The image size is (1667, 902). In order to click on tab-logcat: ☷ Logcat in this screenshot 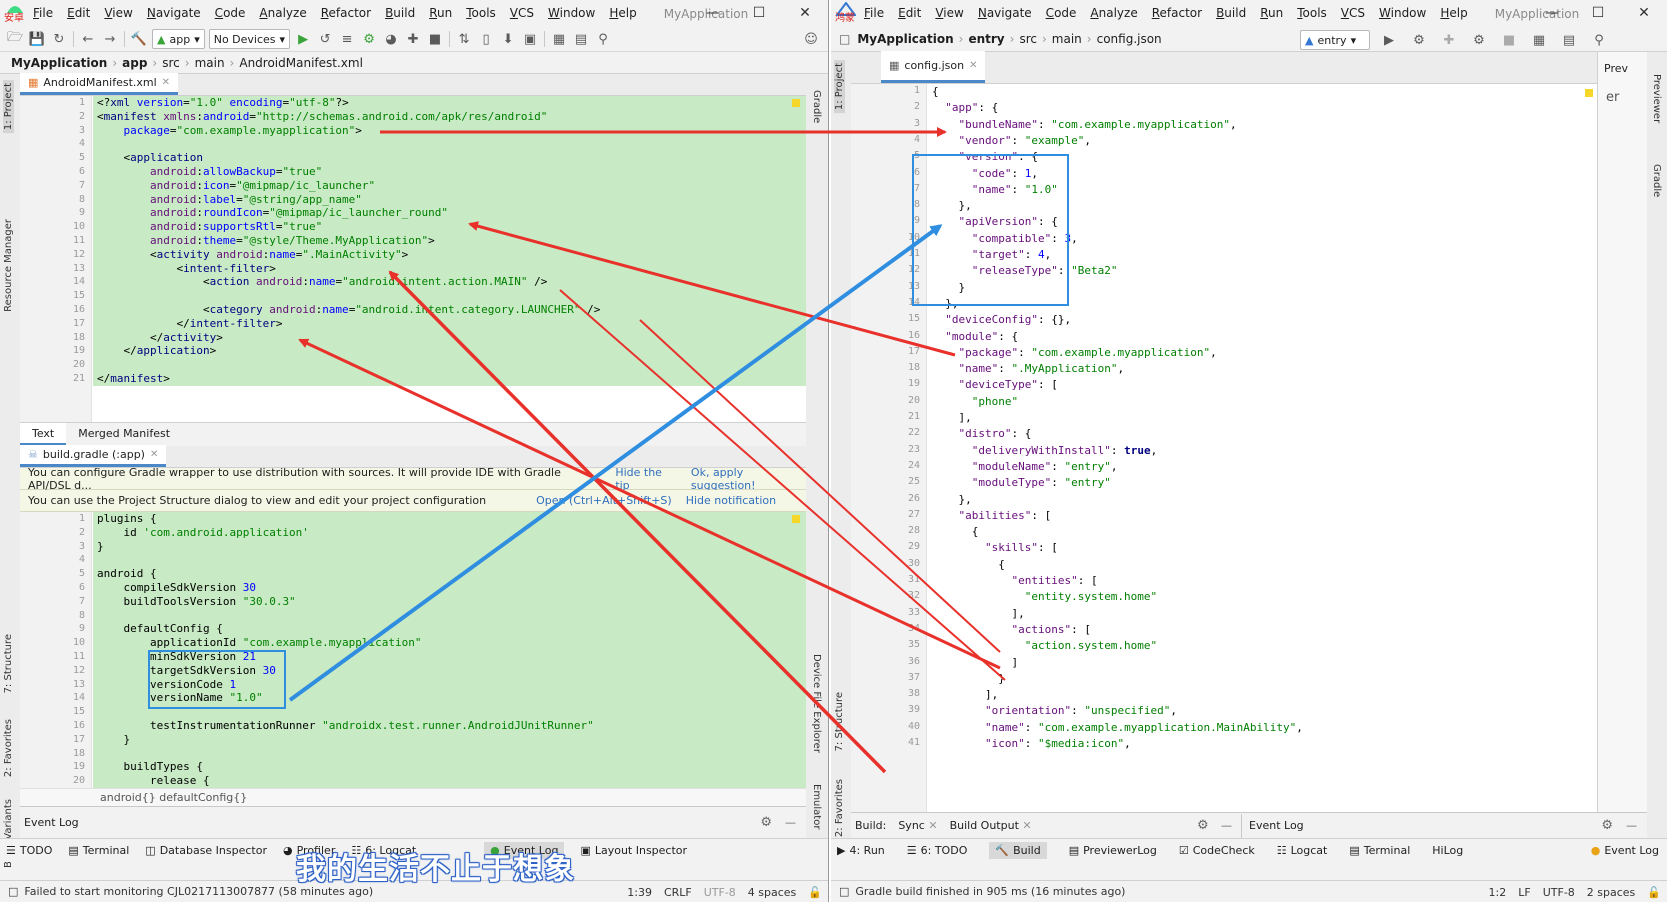, I will do `click(1302, 850)`.